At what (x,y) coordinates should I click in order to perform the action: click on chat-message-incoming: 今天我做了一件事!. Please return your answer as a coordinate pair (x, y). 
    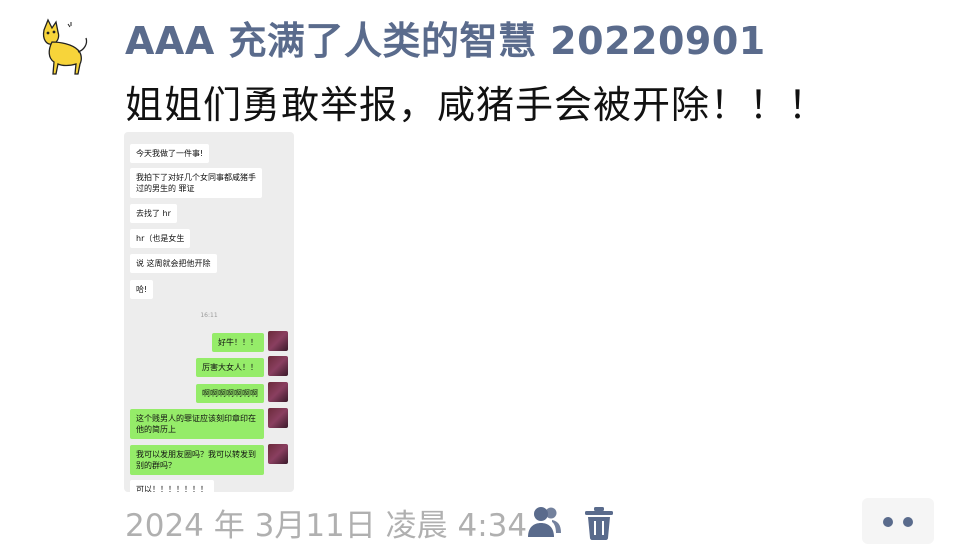
    Looking at the image, I should click on (170, 153).